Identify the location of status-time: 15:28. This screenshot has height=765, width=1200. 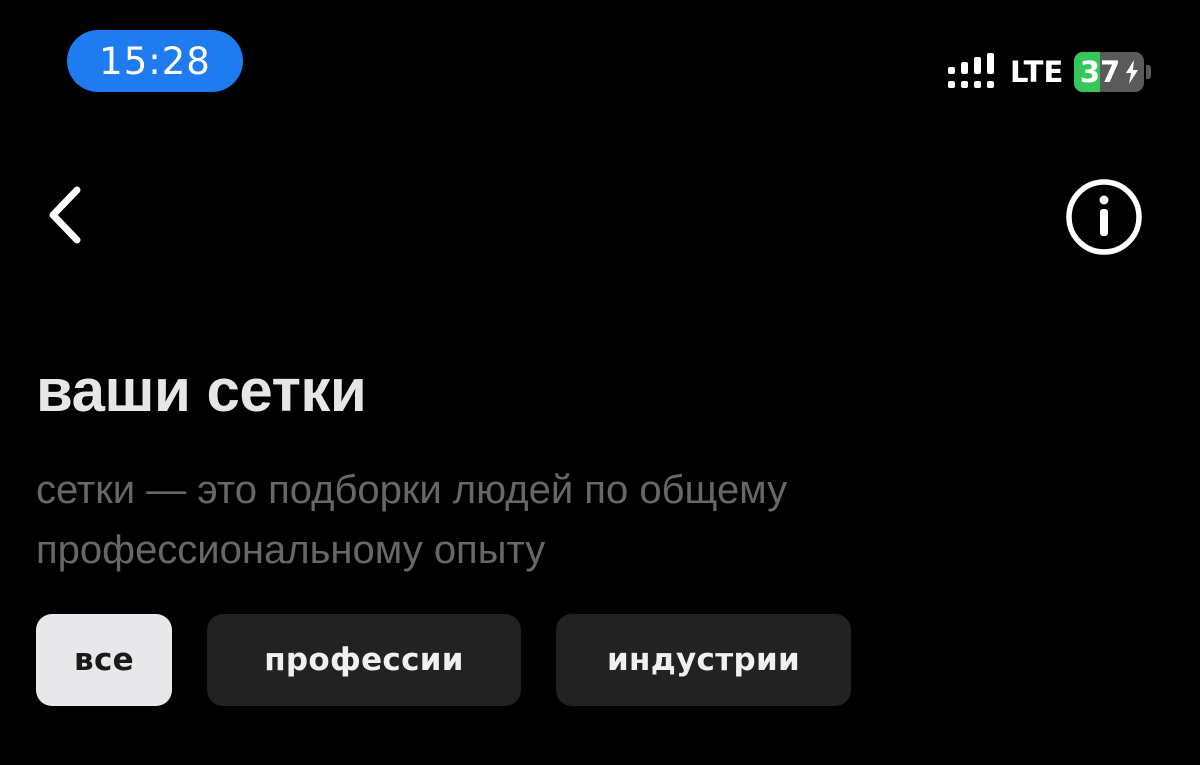
(155, 61).